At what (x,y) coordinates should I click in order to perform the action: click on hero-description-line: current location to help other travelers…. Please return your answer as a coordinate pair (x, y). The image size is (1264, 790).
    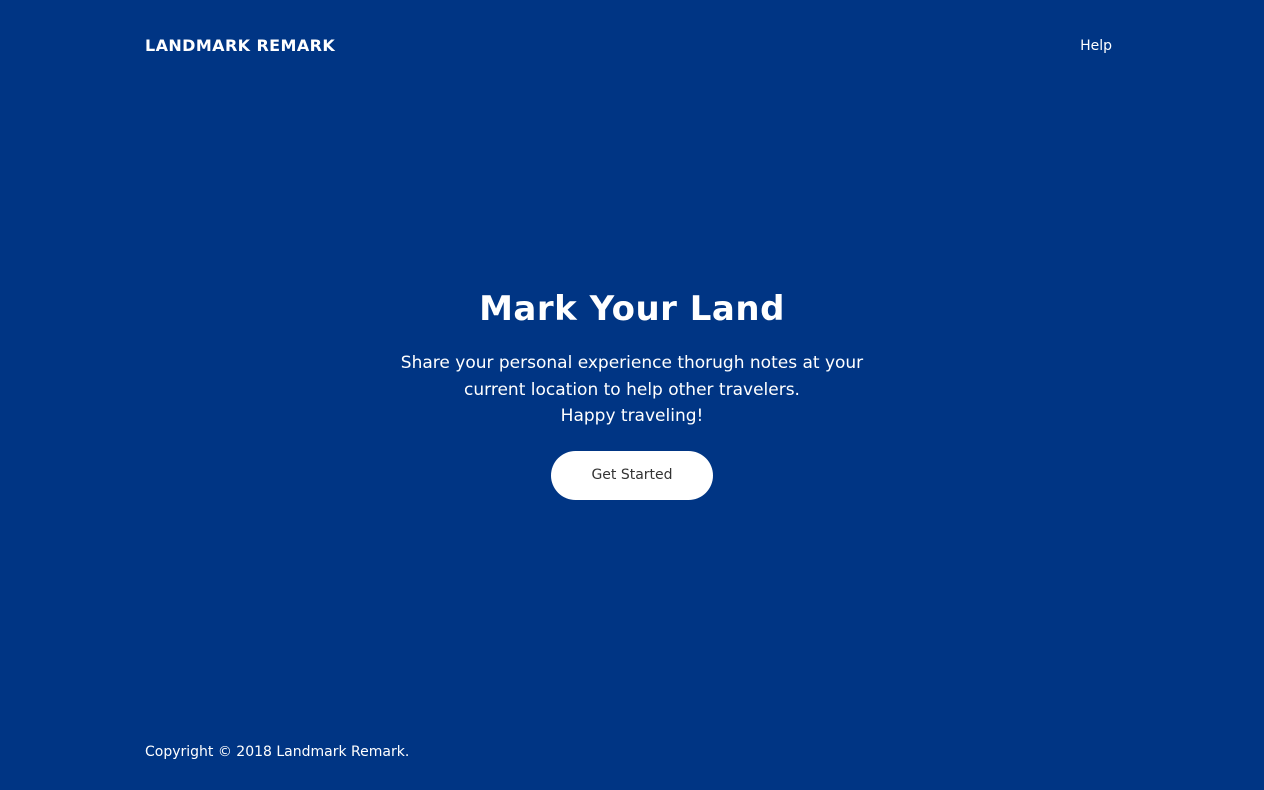
    Looking at the image, I should click on (632, 389).